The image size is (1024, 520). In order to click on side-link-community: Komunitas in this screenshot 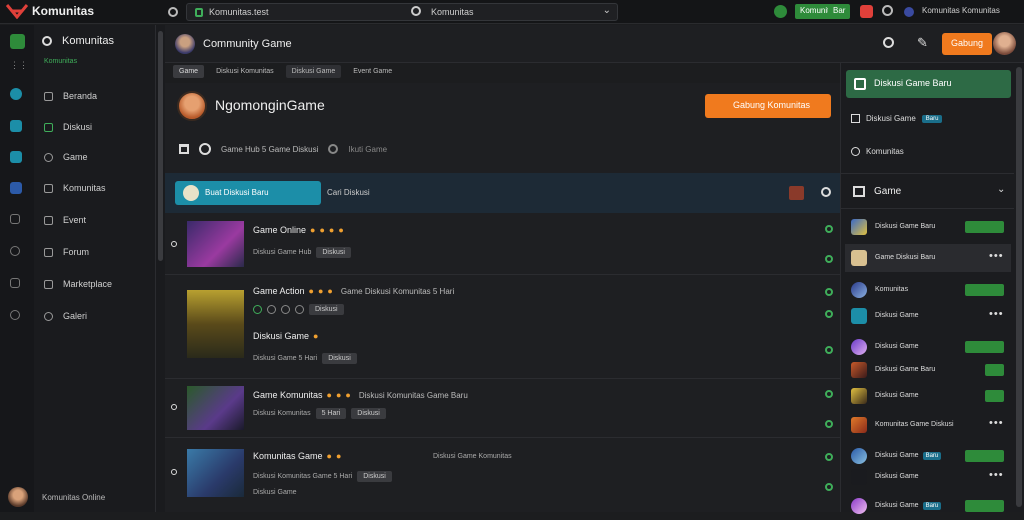, I will do `click(877, 151)`.